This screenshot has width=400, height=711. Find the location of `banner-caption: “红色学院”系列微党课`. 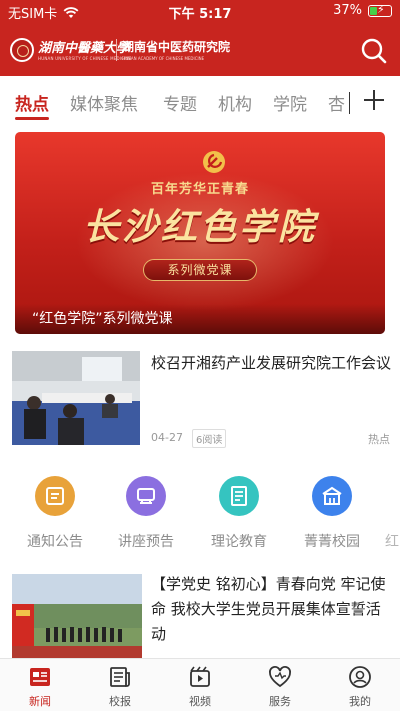

banner-caption: “红色学院”系列微党课 is located at coordinates (102, 319).